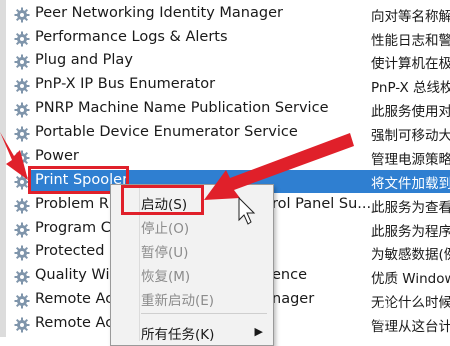 The height and width of the screenshot is (346, 450). What do you see at coordinates (410, 232) in the screenshot?
I see `service-description: 此服务为程序` at bounding box center [410, 232].